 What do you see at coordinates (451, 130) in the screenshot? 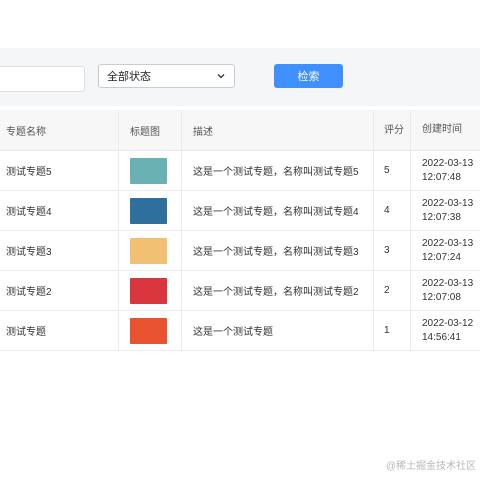
I see `header-time: 创建时间` at bounding box center [451, 130].